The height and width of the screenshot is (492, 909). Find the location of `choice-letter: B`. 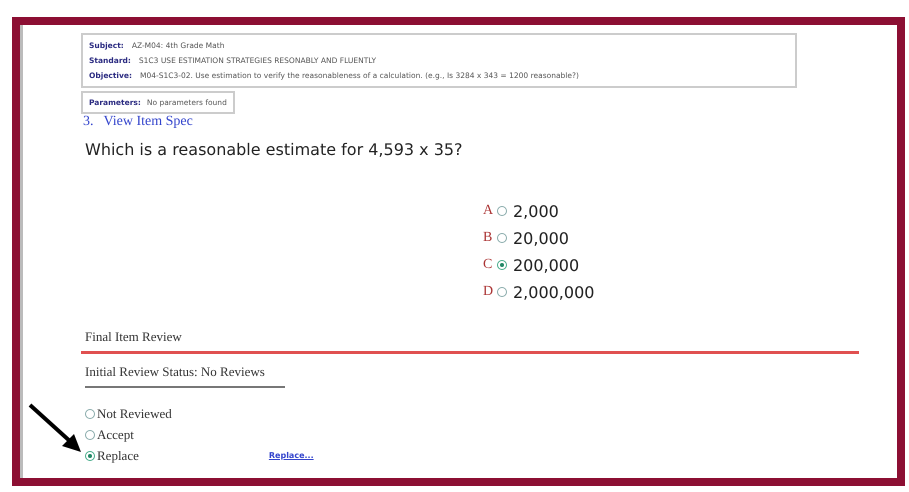

choice-letter: B is located at coordinates (488, 238).